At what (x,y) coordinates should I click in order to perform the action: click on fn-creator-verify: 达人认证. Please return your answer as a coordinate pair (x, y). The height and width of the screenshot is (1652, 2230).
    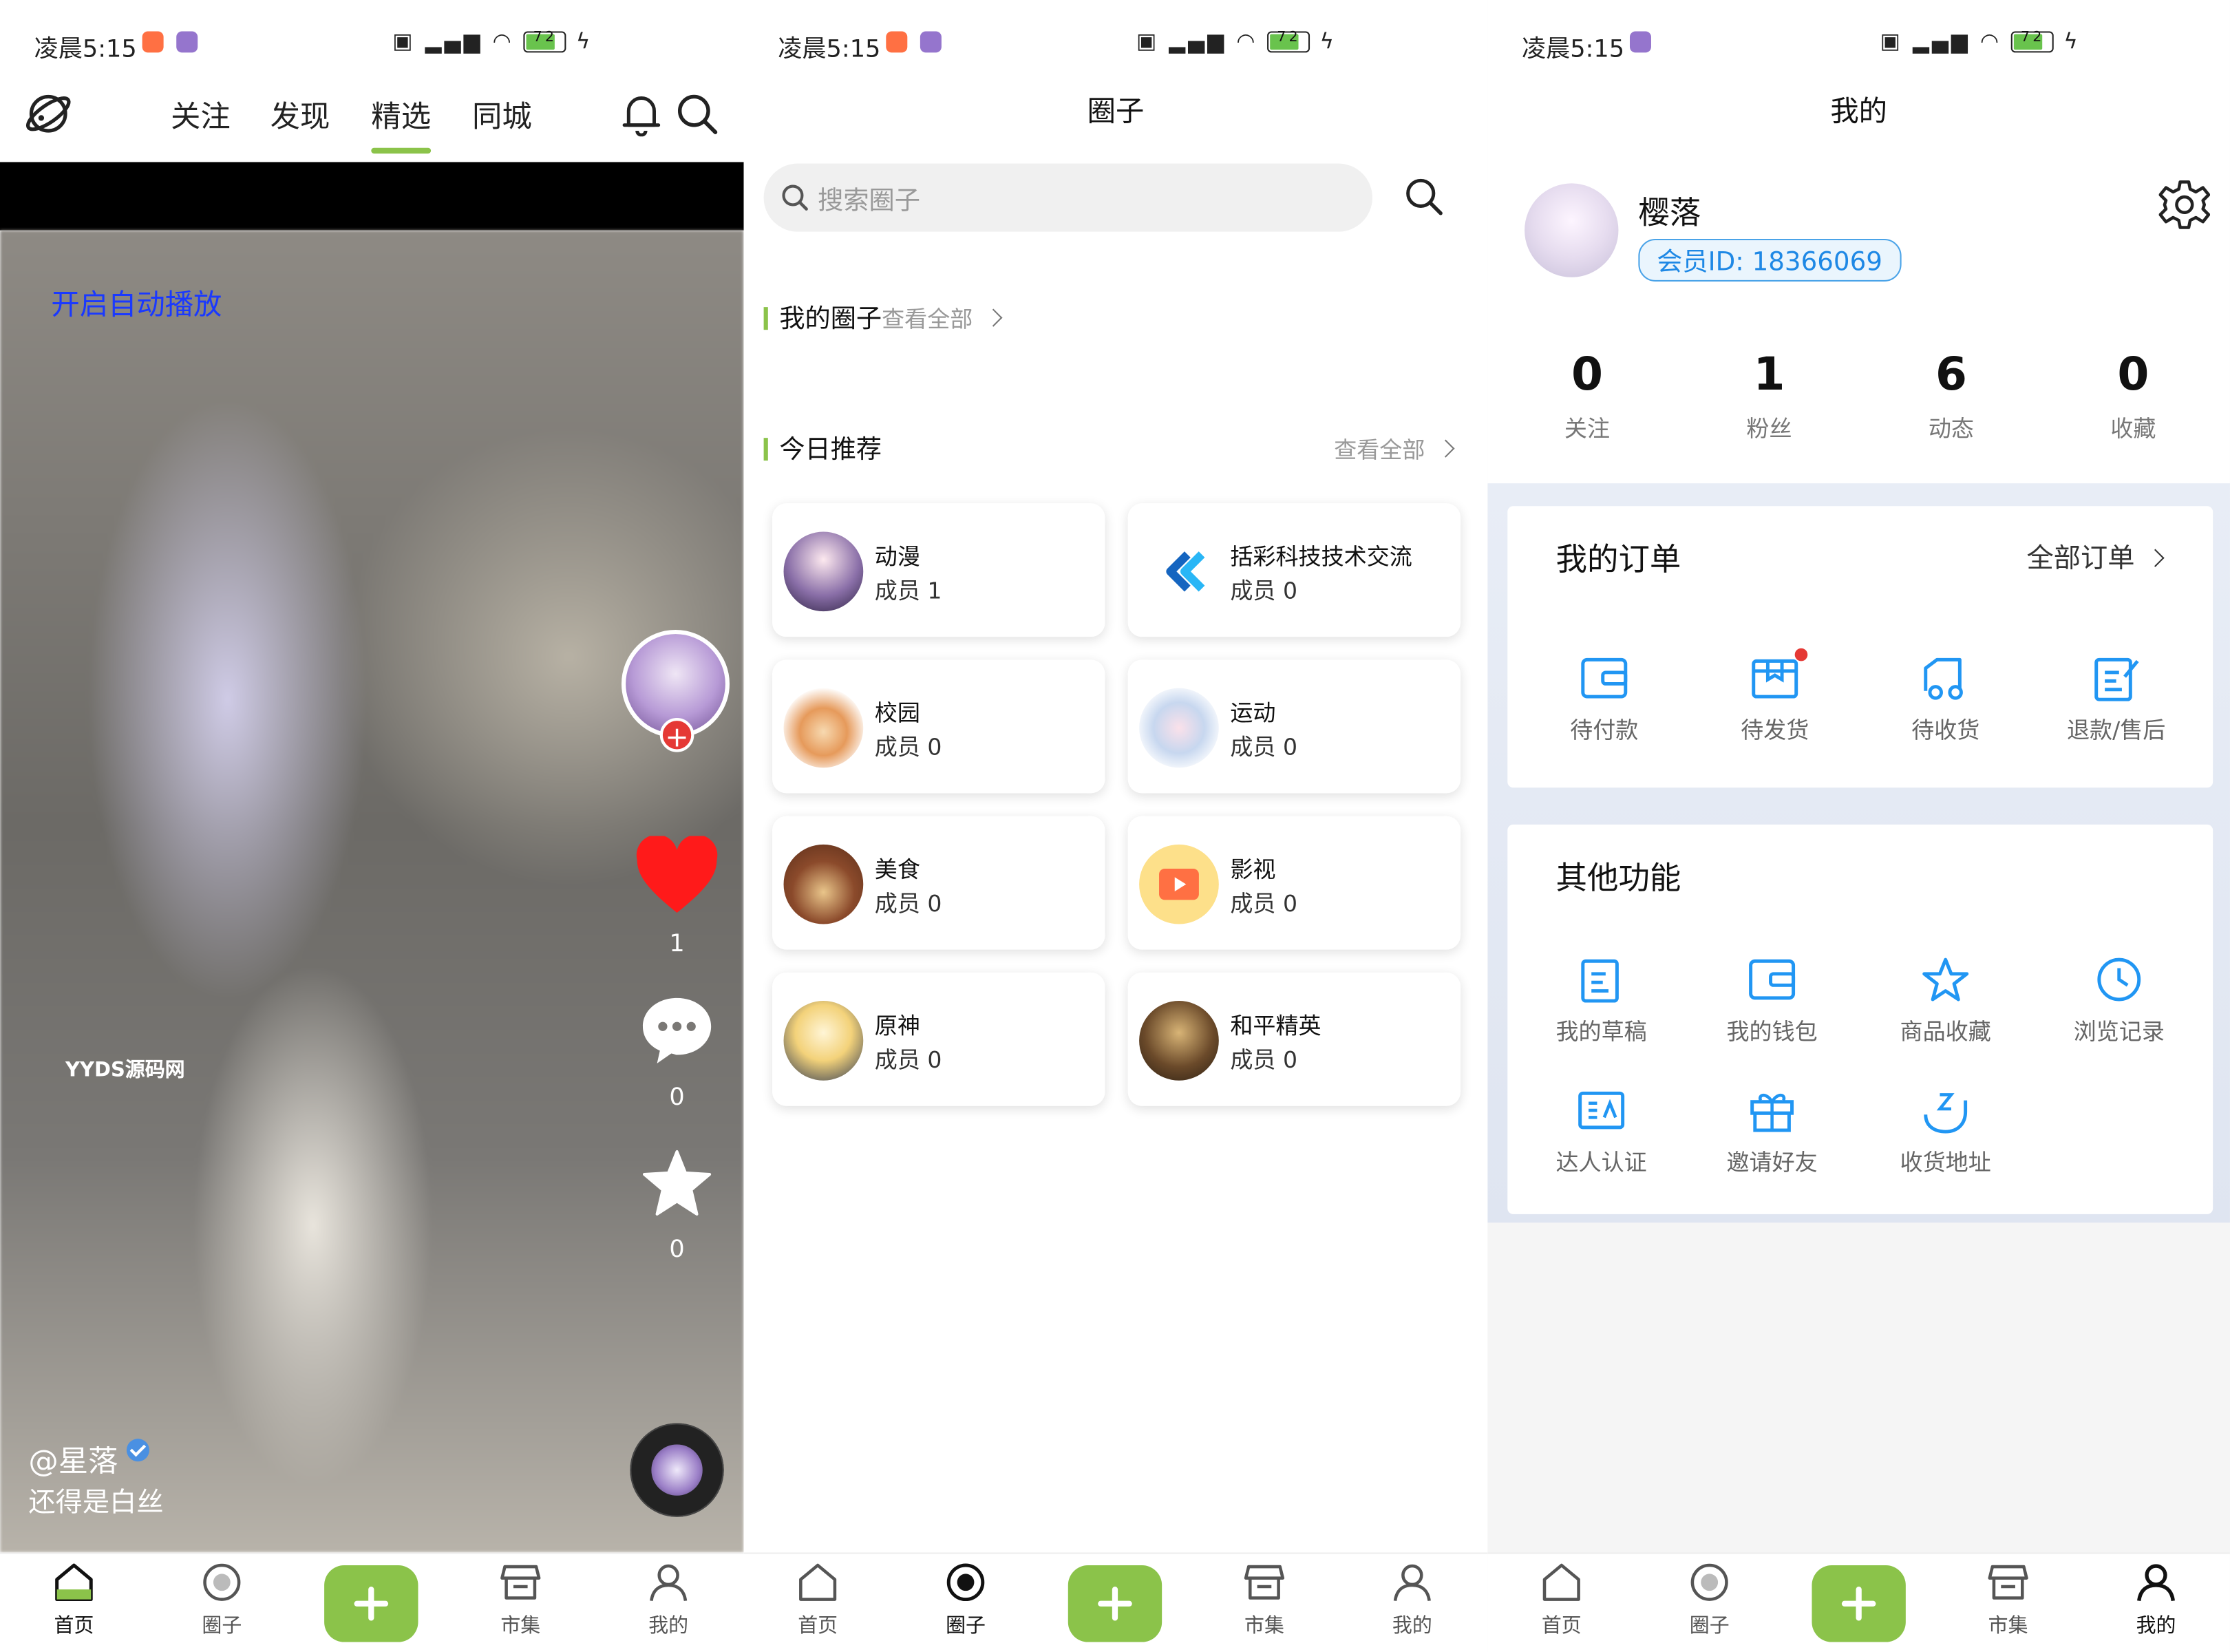
    Looking at the image, I should click on (1601, 1131).